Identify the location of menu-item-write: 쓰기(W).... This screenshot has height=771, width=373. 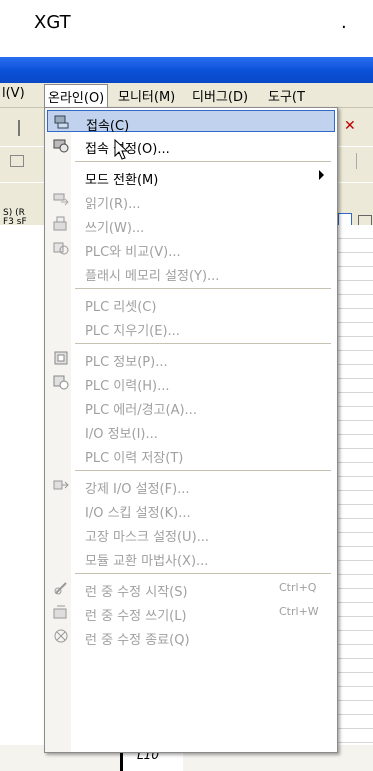
(191, 224).